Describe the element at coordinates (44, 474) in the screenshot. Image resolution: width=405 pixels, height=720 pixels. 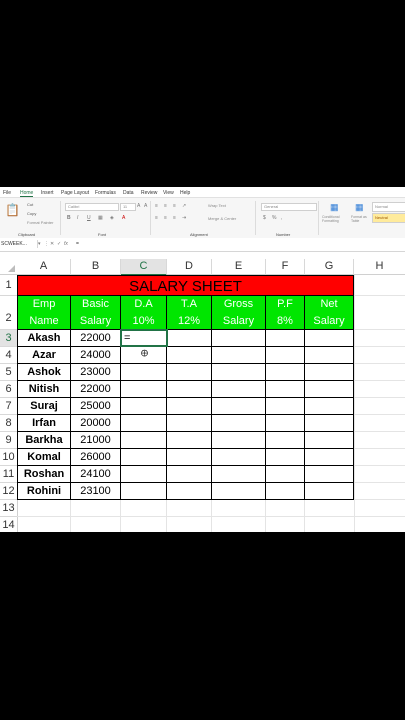
I see `cell-emp-name: Roshan` at that location.